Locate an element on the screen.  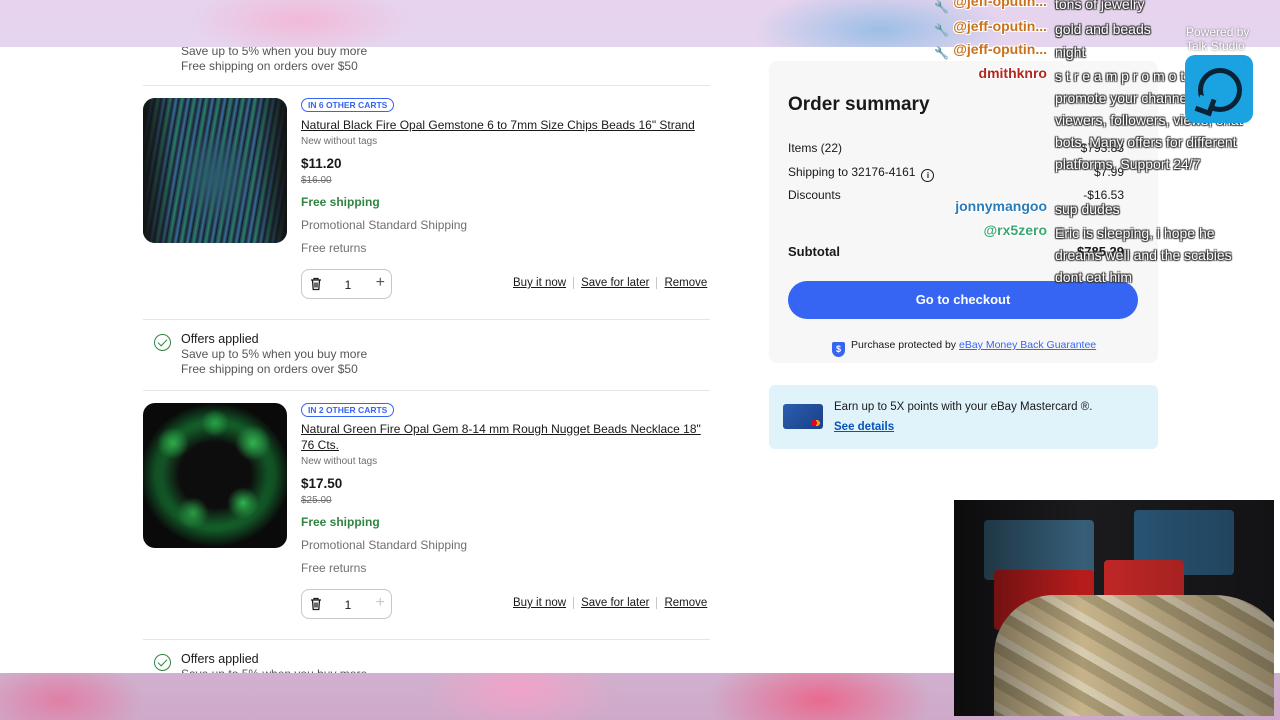
shield-dollar-icon: $ is located at coordinates (838, 349).